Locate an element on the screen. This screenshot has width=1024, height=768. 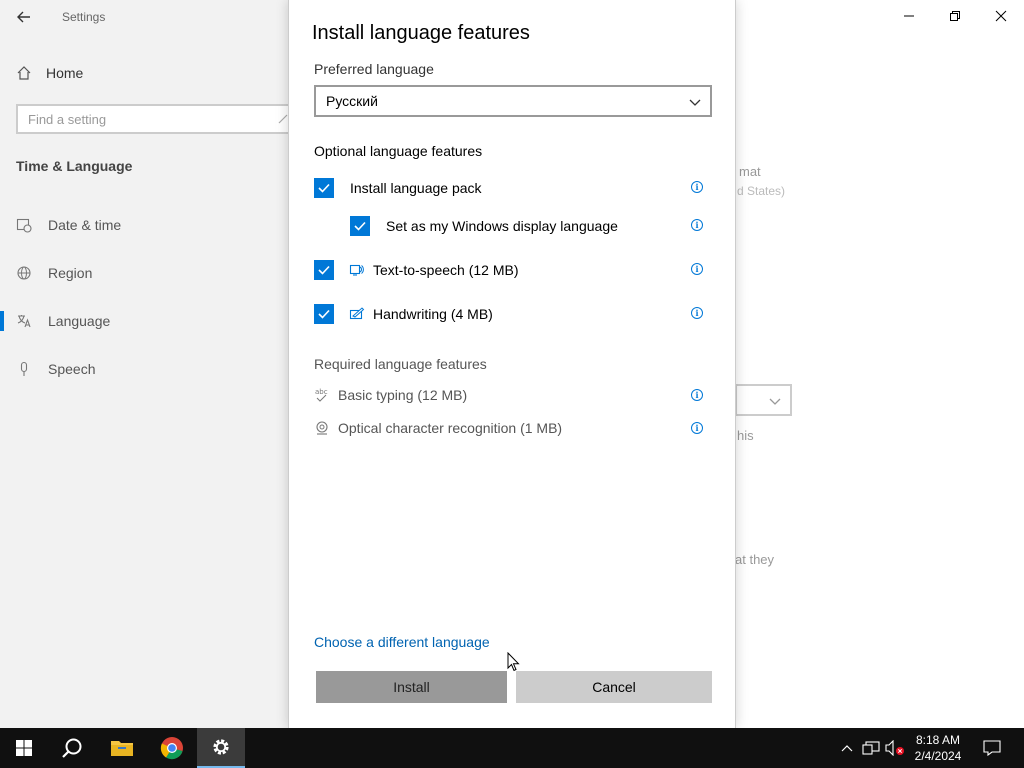
start-button is located at coordinates (24, 748).